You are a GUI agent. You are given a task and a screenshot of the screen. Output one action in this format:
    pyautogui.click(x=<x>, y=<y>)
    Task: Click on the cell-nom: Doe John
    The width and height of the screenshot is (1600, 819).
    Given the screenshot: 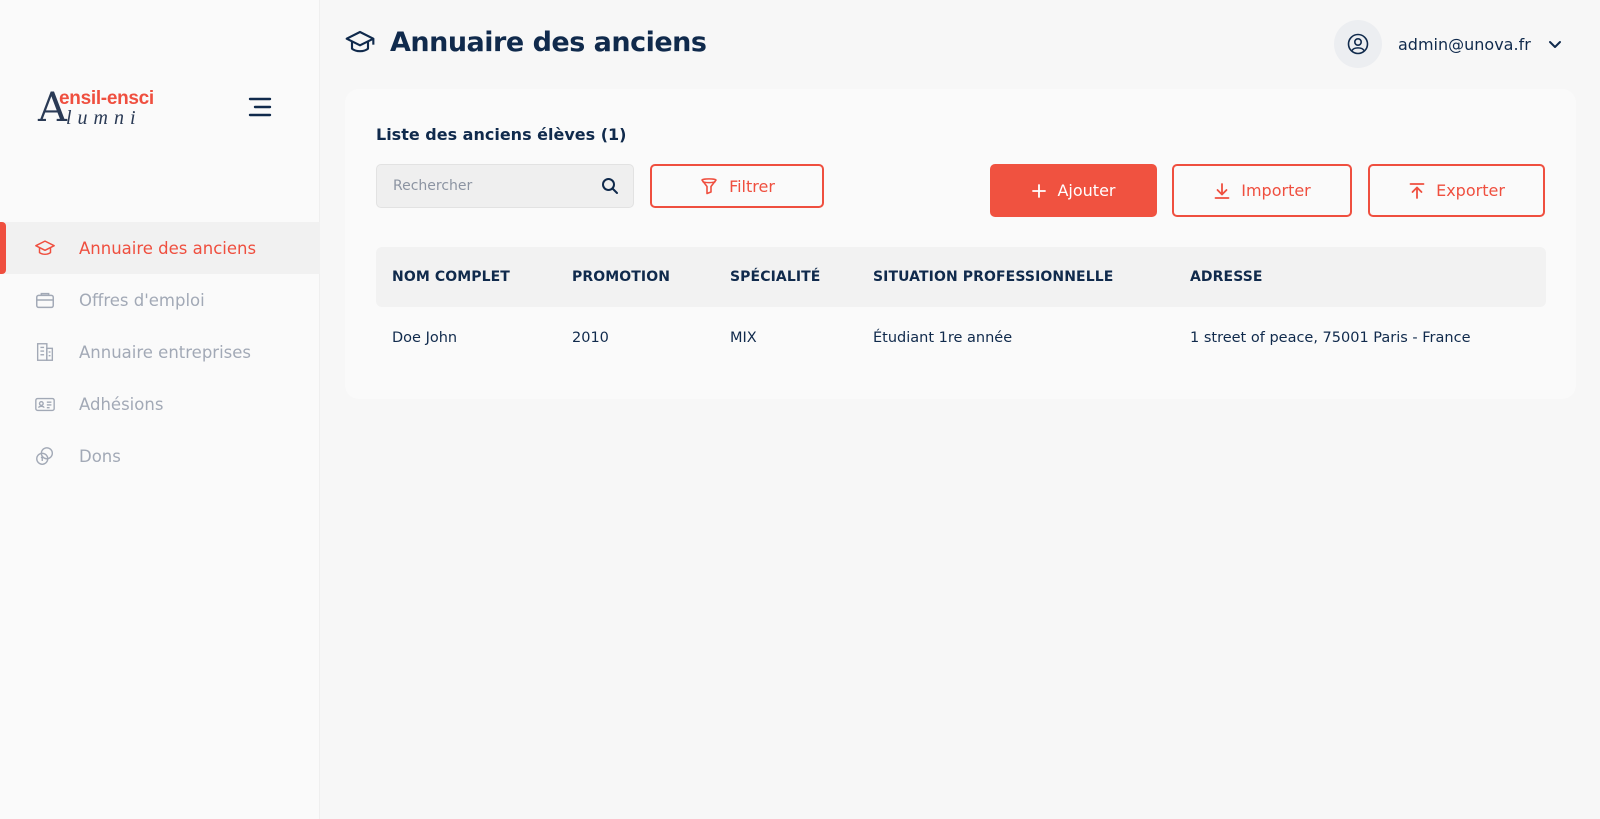 What is the action you would take?
    pyautogui.click(x=425, y=338)
    